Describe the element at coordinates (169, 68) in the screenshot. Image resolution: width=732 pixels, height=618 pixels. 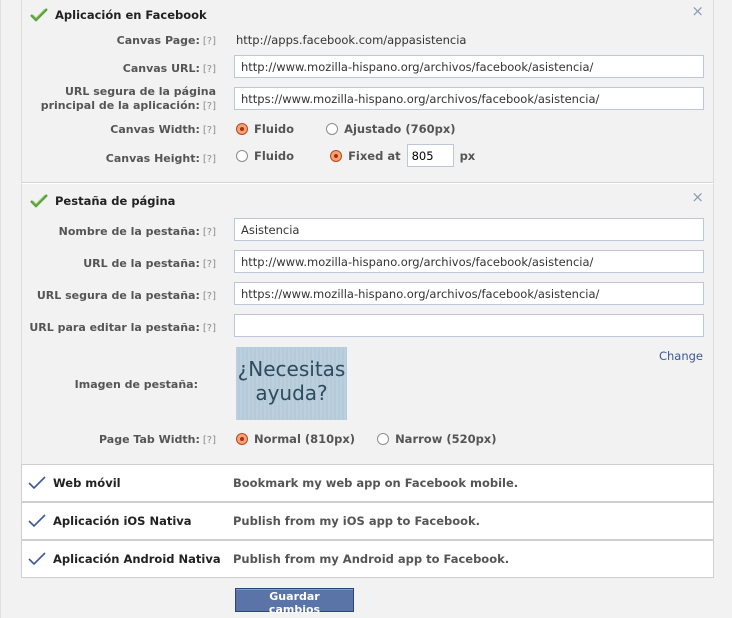
I see `canvas-url-label: Canvas URL: [?]` at that location.